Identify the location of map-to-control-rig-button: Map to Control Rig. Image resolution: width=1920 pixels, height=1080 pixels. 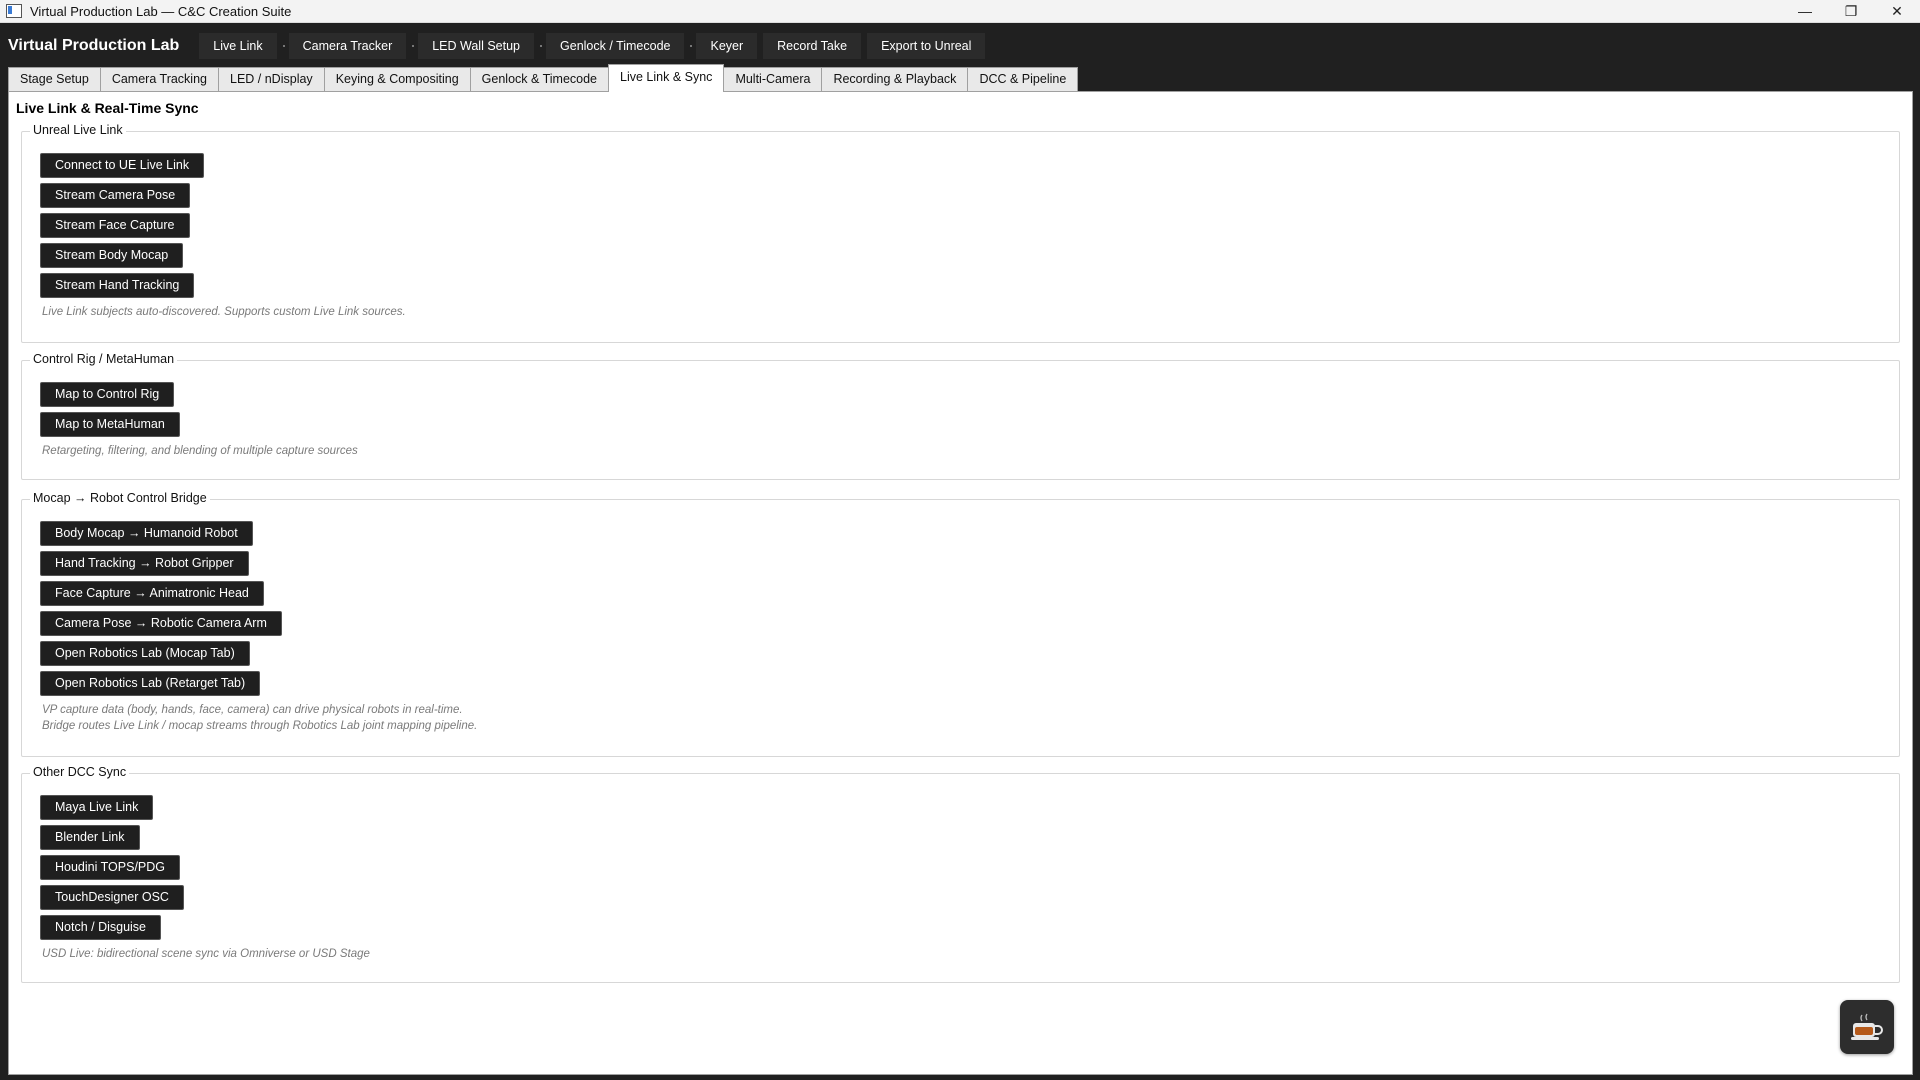
(107, 394).